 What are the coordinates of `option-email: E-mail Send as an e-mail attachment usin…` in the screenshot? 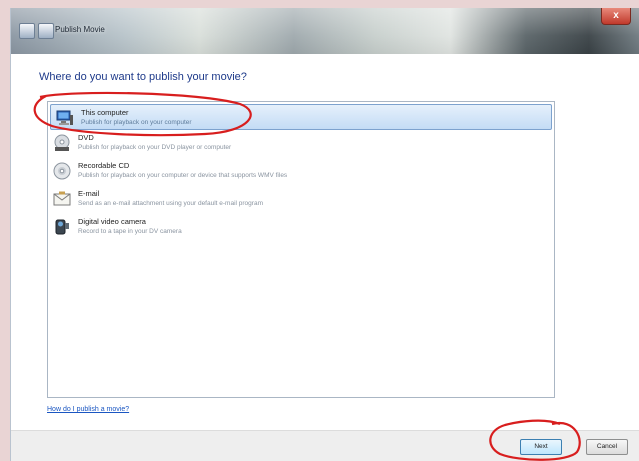 It's located at (301, 200).